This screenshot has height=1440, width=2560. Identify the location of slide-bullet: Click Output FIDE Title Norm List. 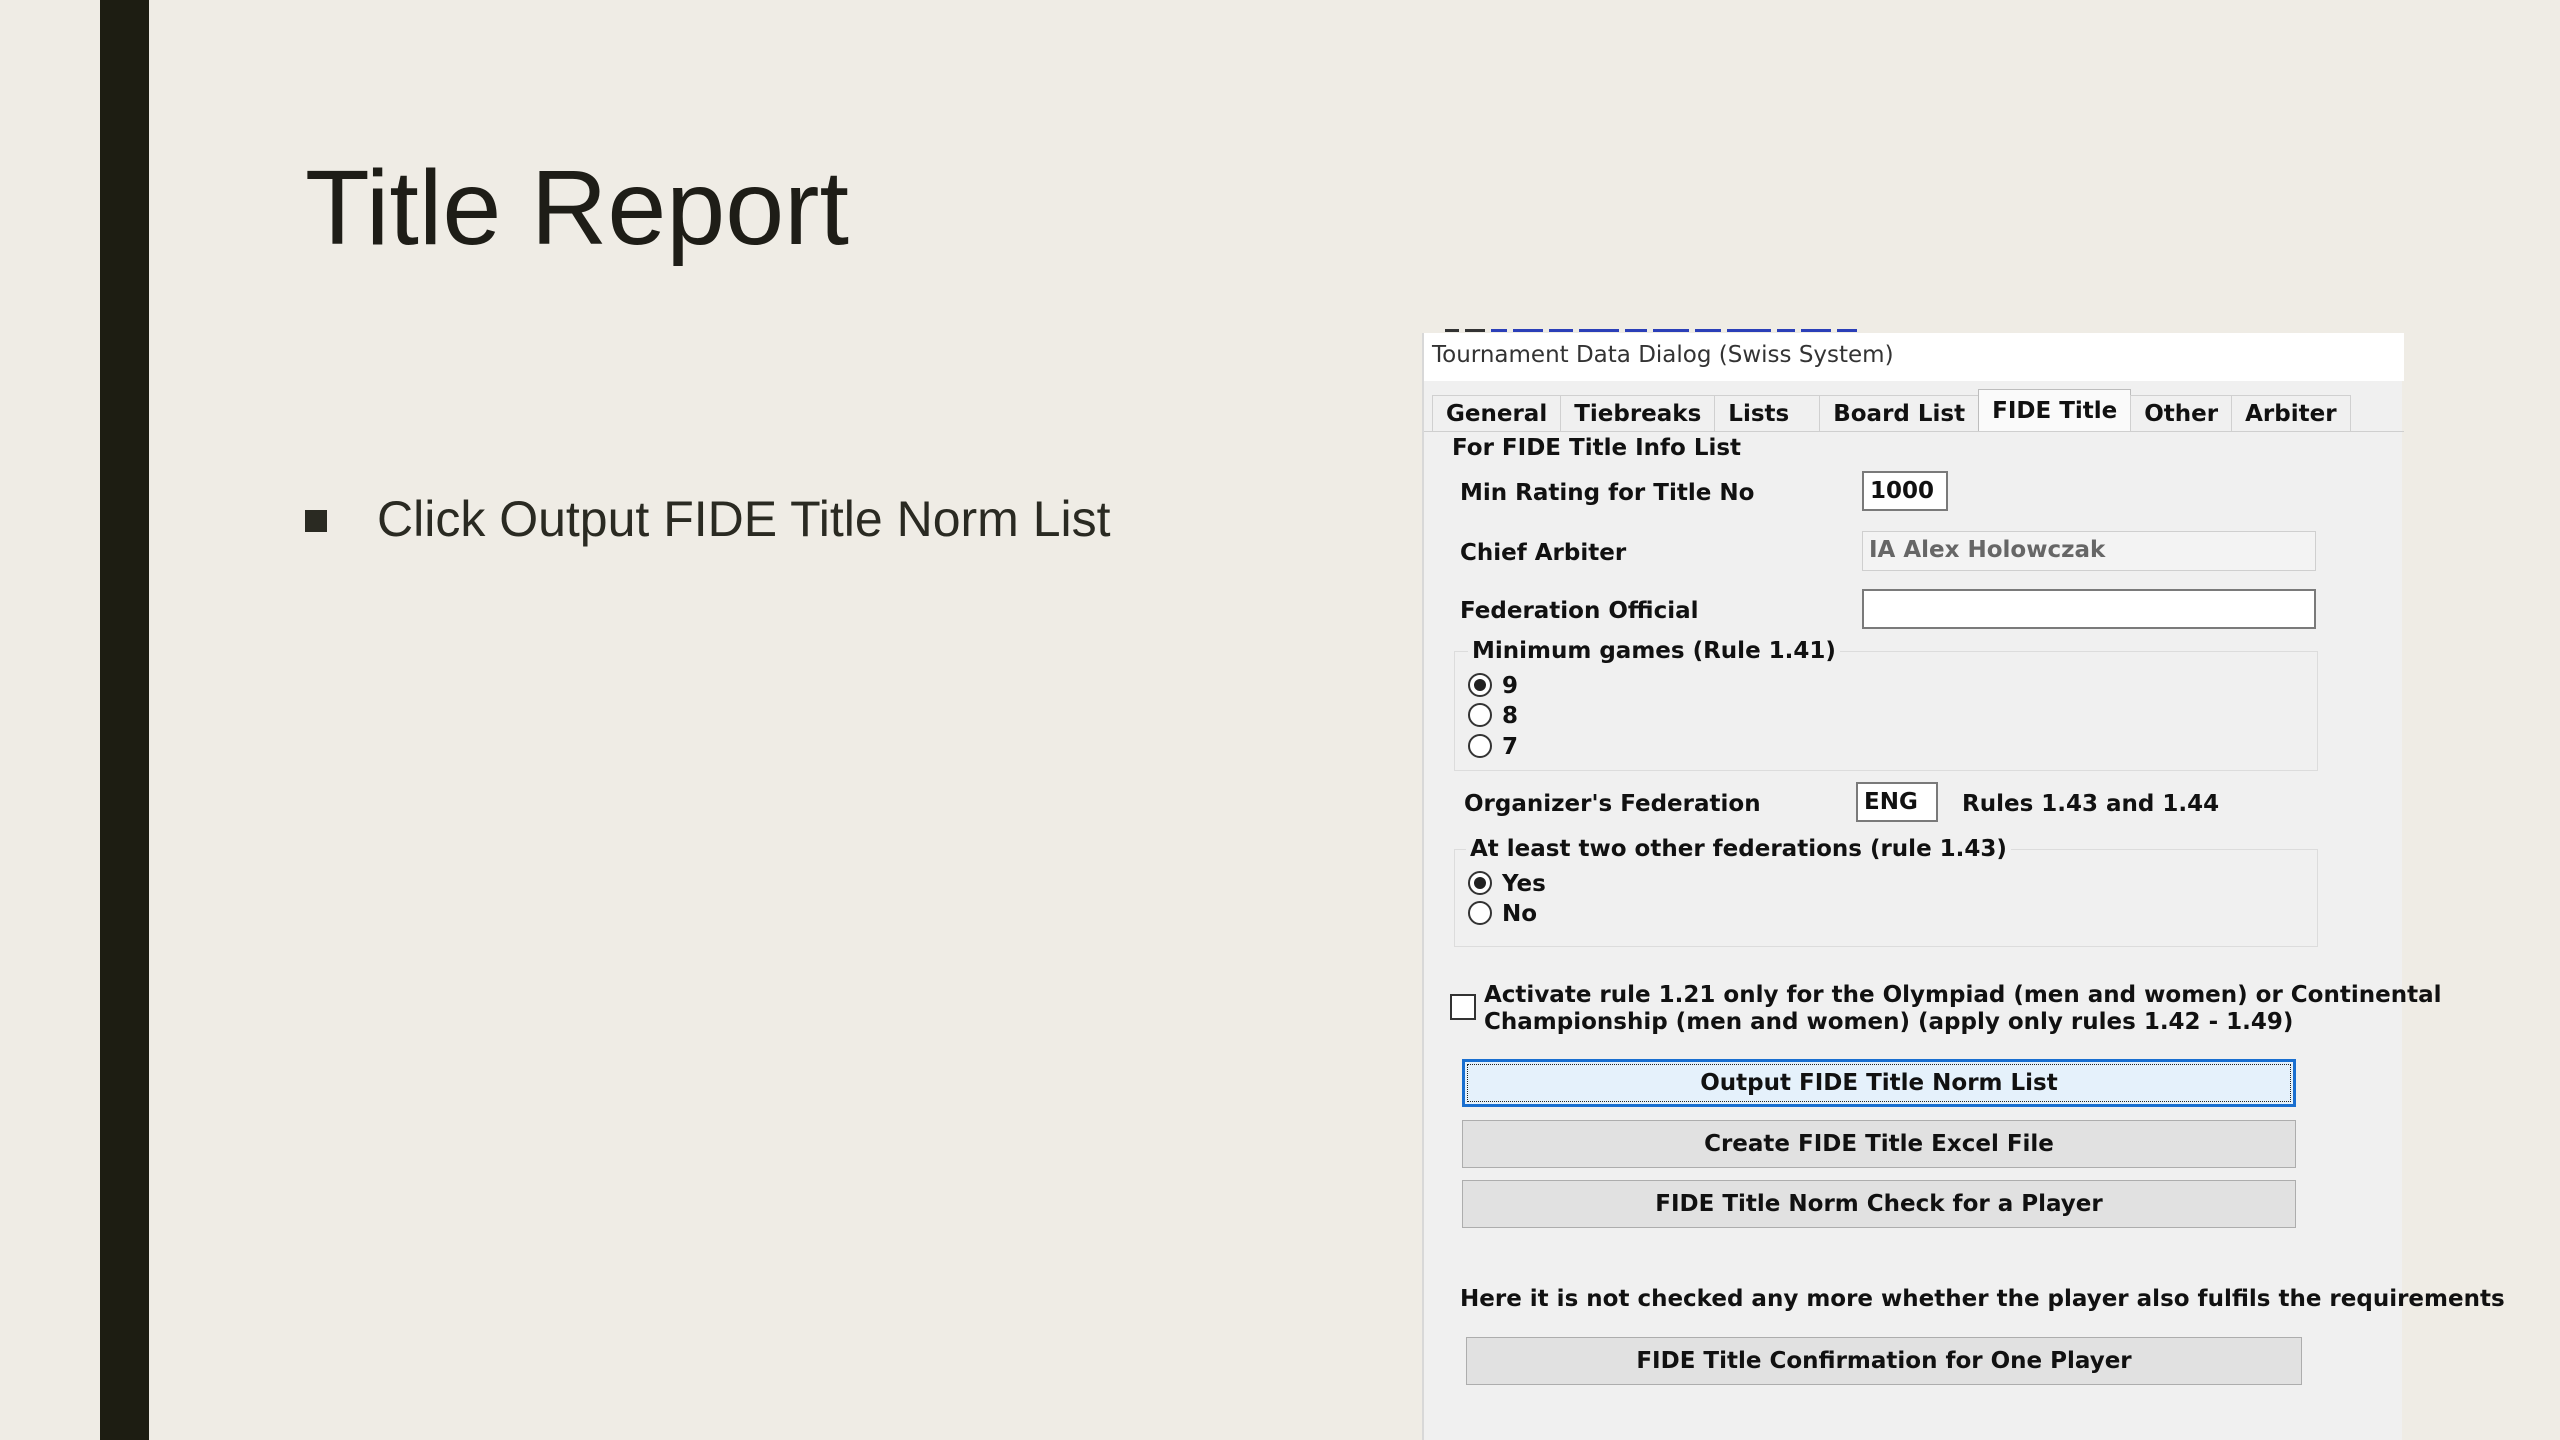
(708, 519).